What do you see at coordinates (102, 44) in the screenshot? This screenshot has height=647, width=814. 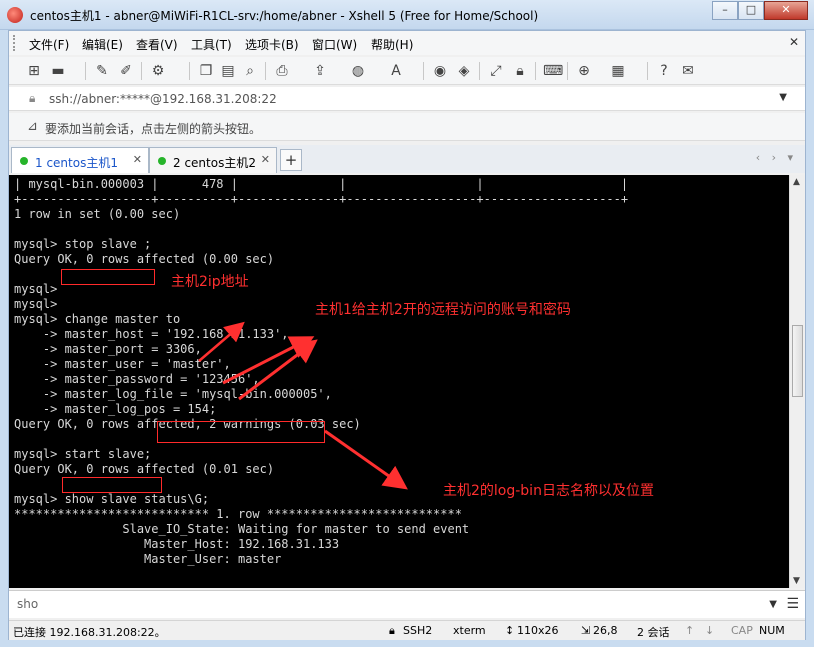 I see `menu-edit: 编辑(E)` at bounding box center [102, 44].